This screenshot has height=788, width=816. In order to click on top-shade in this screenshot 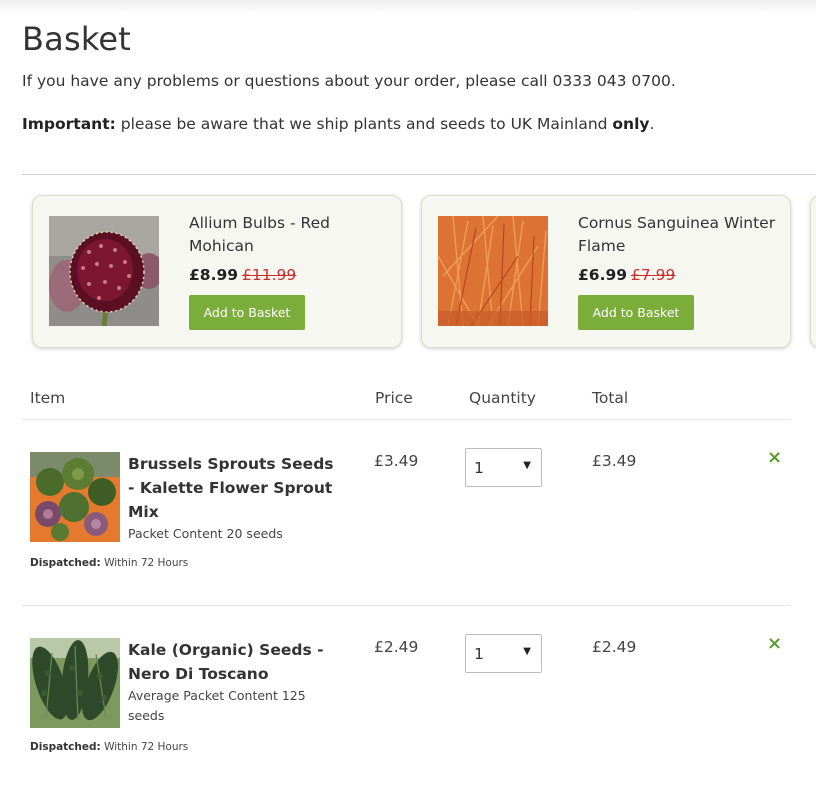, I will do `click(408, 7)`.